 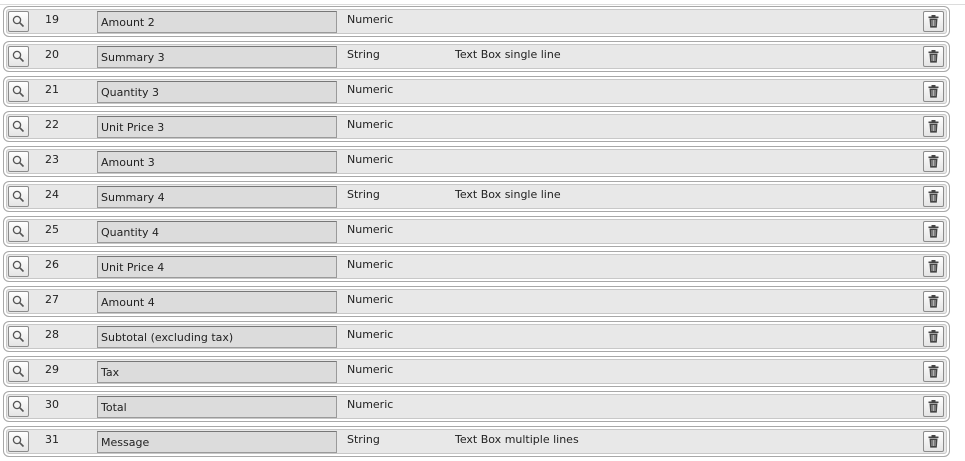 What do you see at coordinates (217, 442) in the screenshot?
I see `field-name-input: Message` at bounding box center [217, 442].